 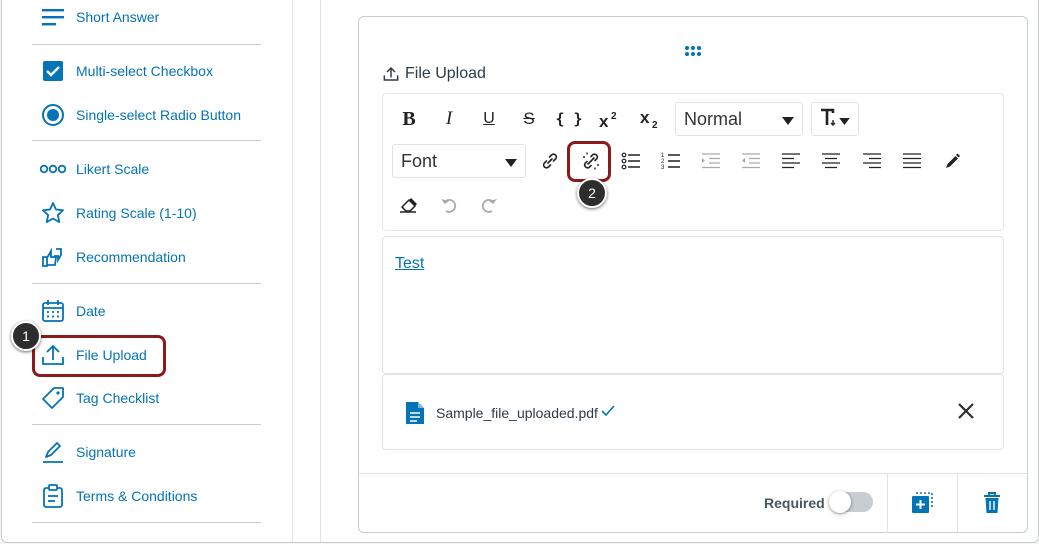 I want to click on text-color-icon, so click(x=953, y=161).